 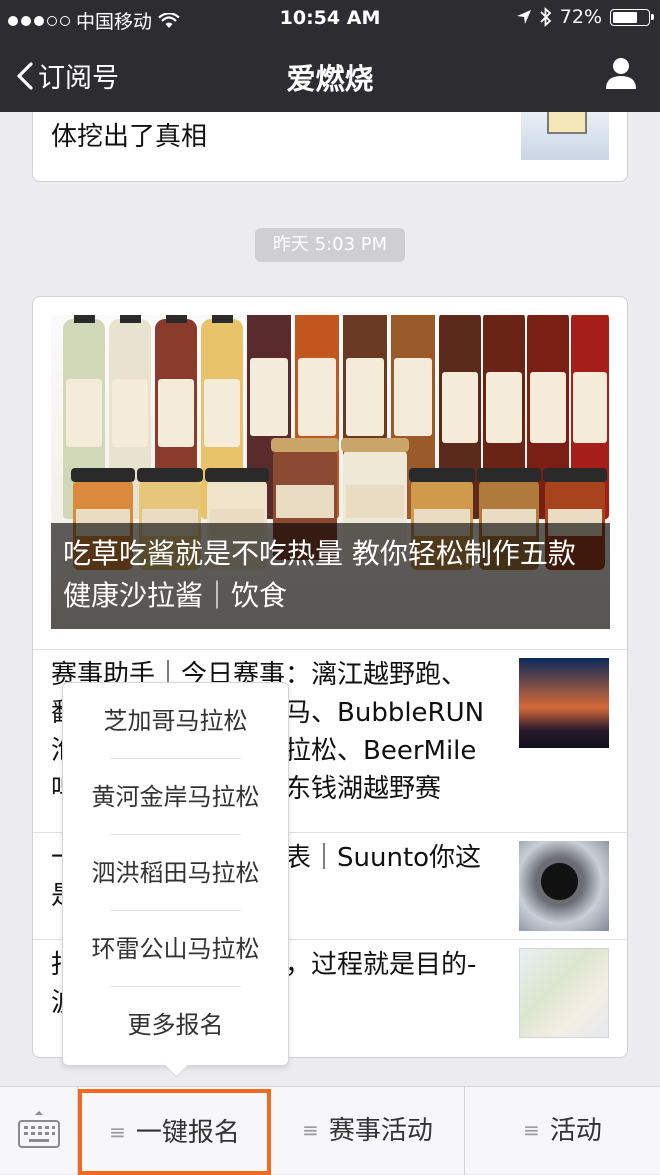 I want to click on status-right: 72%, so click(x=585, y=17).